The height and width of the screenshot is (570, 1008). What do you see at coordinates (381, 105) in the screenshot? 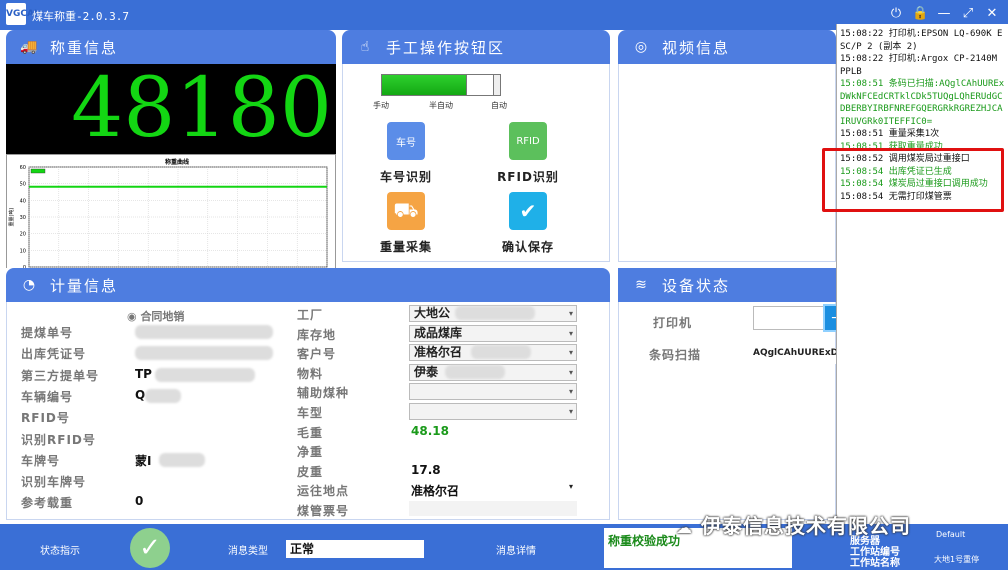
I see `mode-manual-label: 手动` at bounding box center [381, 105].